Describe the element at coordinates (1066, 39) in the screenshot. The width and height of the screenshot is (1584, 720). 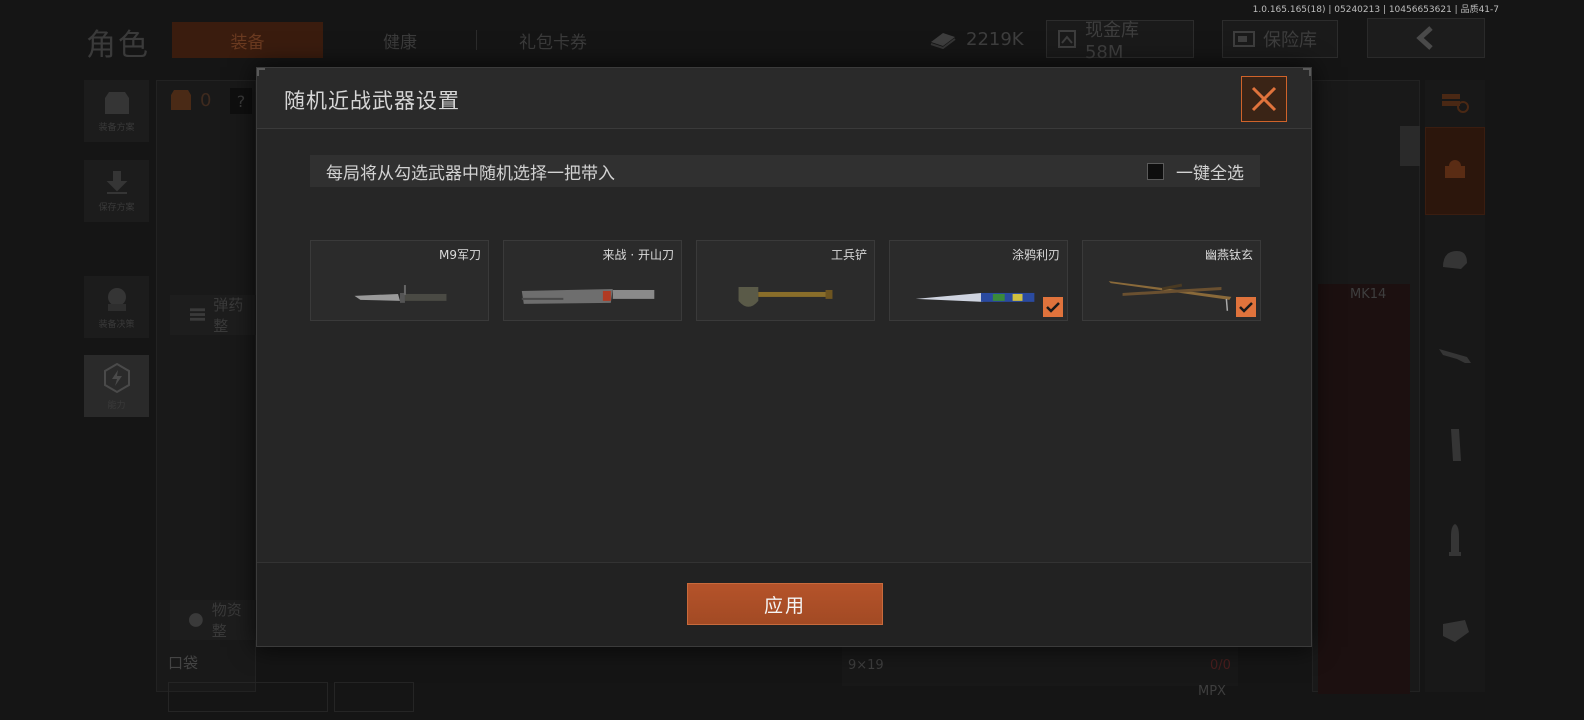
I see `vault-icon` at that location.